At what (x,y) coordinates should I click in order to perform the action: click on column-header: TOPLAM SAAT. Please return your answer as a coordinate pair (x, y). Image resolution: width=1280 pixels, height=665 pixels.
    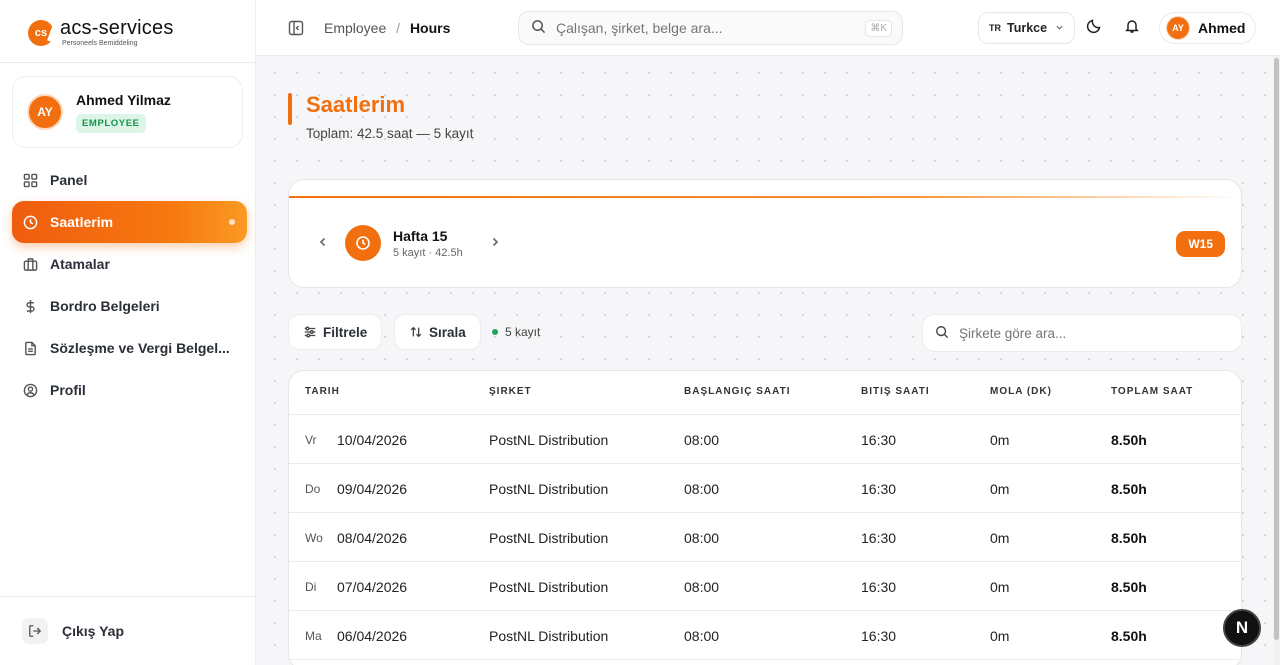
    Looking at the image, I should click on (1152, 391).